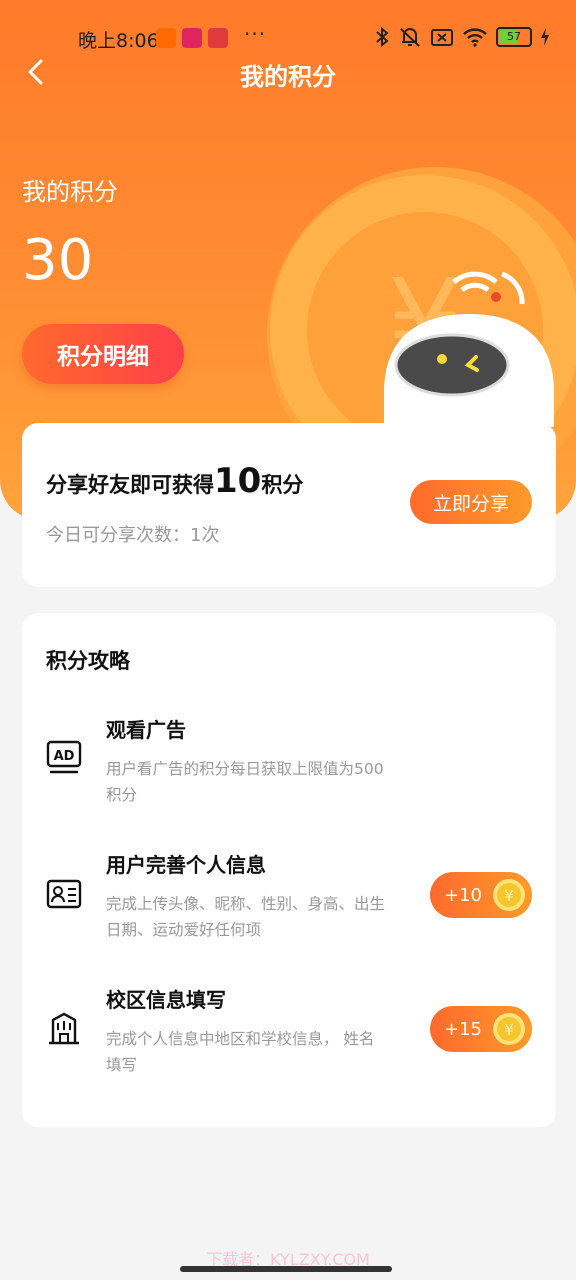 This screenshot has width=576, height=1280. I want to click on battery-icon: 57, so click(514, 37).